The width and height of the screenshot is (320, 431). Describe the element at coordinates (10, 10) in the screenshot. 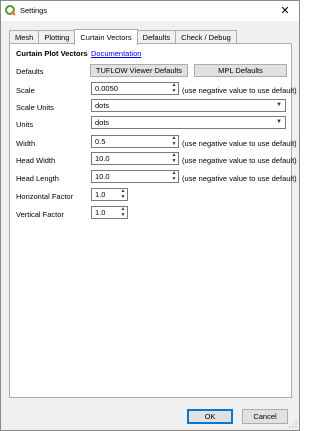

I see `qgis-app-icon` at that location.